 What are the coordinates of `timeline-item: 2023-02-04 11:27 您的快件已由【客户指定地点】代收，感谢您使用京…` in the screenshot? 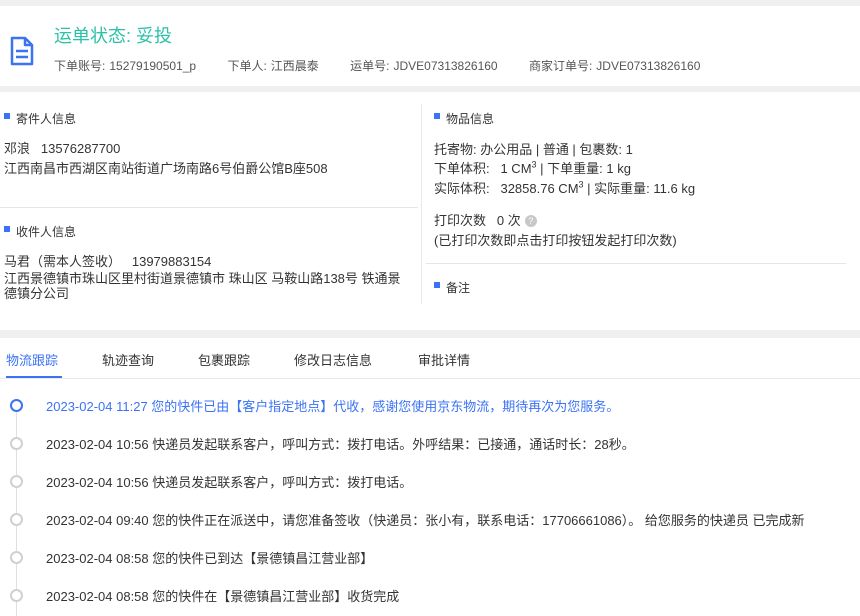 It's located at (430, 406).